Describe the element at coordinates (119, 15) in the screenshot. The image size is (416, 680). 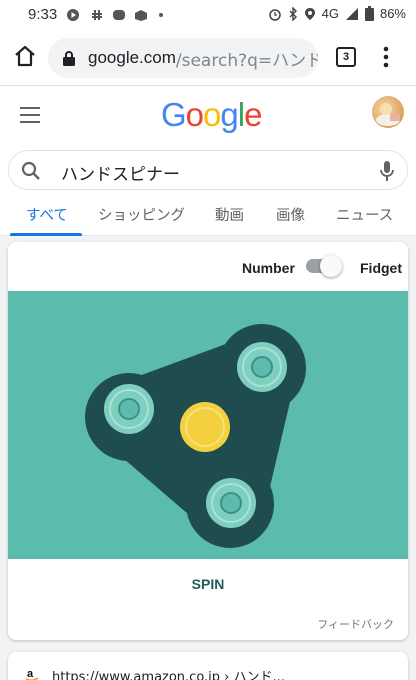
I see `line-notification-icon` at that location.